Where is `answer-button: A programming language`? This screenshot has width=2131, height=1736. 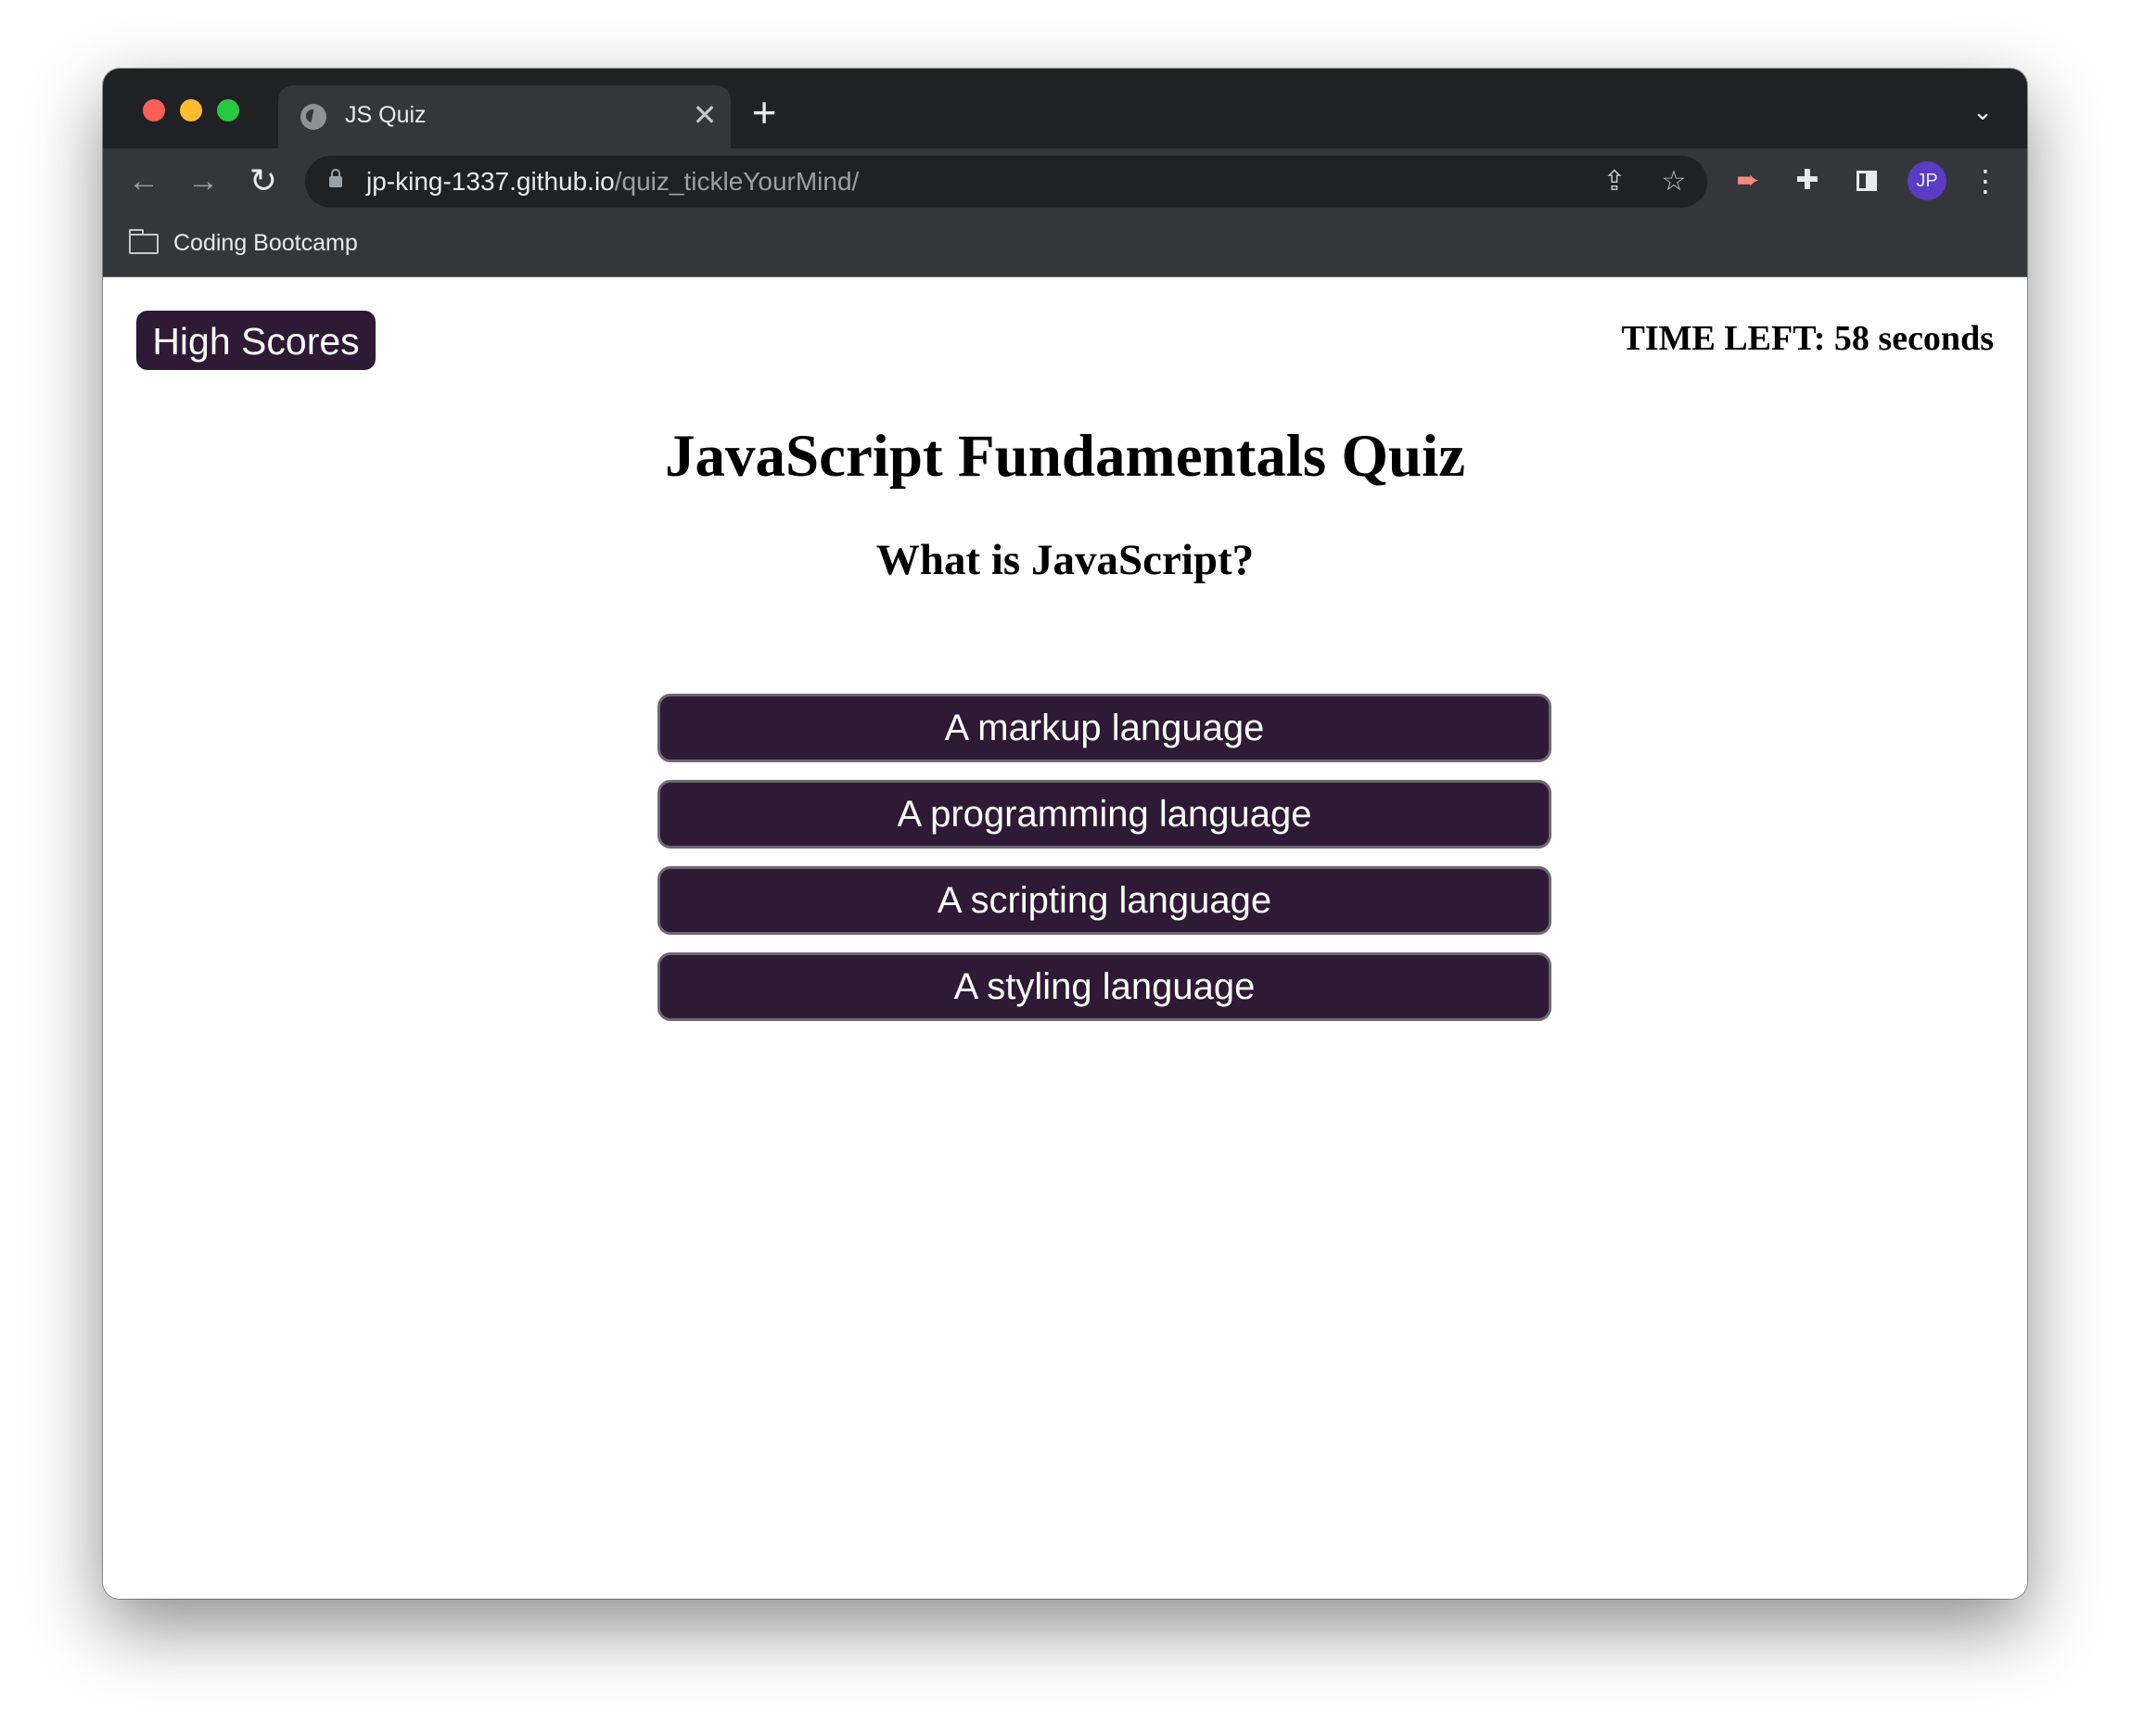 answer-button: A programming language is located at coordinates (1104, 814).